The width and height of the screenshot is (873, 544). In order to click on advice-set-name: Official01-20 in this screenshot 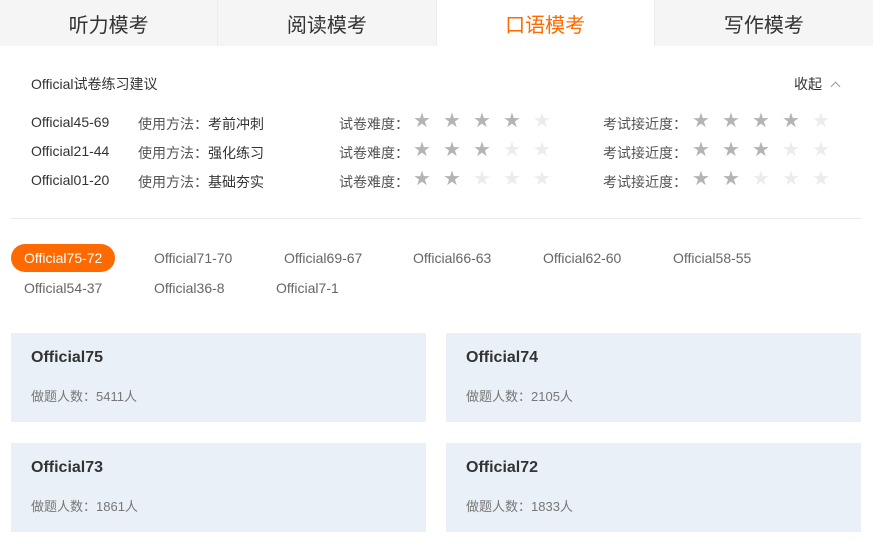, I will do `click(70, 180)`.